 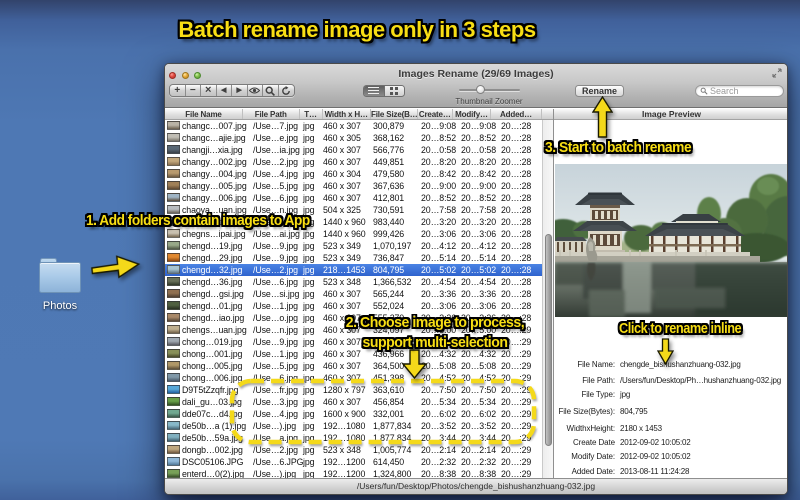 What do you see at coordinates (479, 173) in the screenshot?
I see `cell-modify: 20…8:42` at bounding box center [479, 173].